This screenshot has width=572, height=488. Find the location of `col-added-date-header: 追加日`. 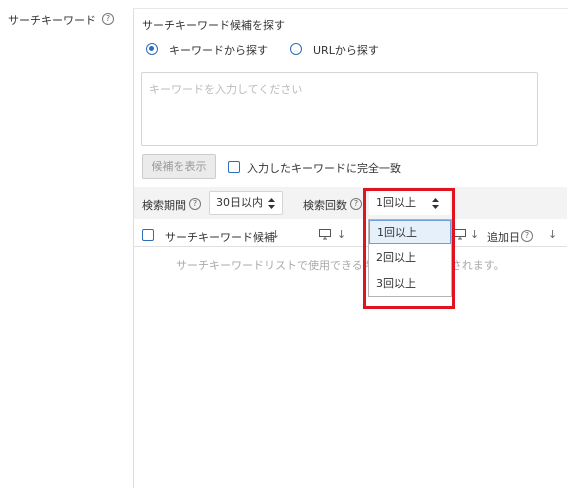

col-added-date-header: 追加日 is located at coordinates (503, 237).